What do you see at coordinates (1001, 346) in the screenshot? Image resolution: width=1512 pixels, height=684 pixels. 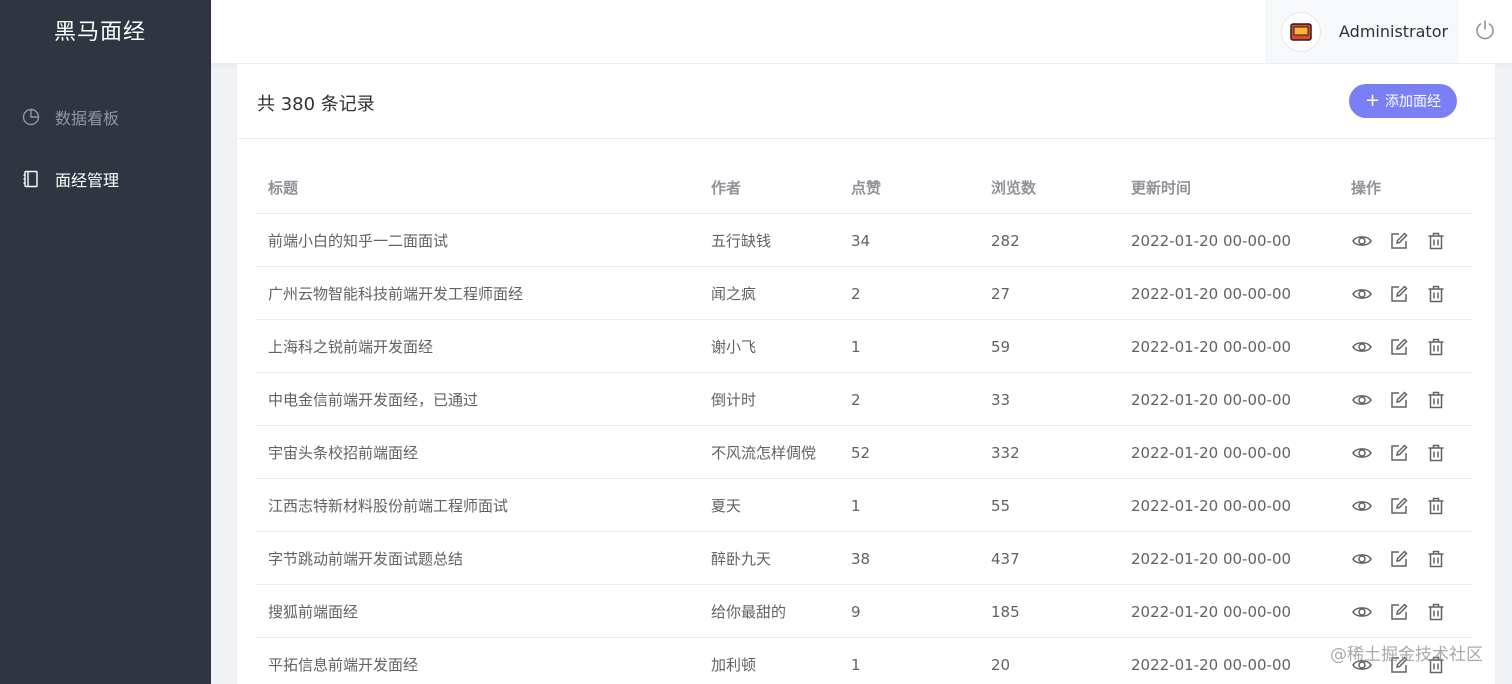 I see `cell-views: 59` at bounding box center [1001, 346].